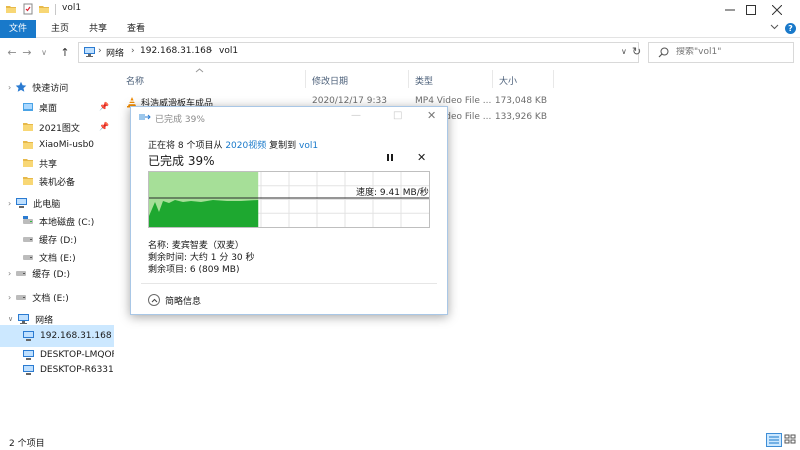 The height and width of the screenshot is (450, 800). What do you see at coordinates (181, 161) in the screenshot?
I see `progress-heading: 已完成 39%` at bounding box center [181, 161].